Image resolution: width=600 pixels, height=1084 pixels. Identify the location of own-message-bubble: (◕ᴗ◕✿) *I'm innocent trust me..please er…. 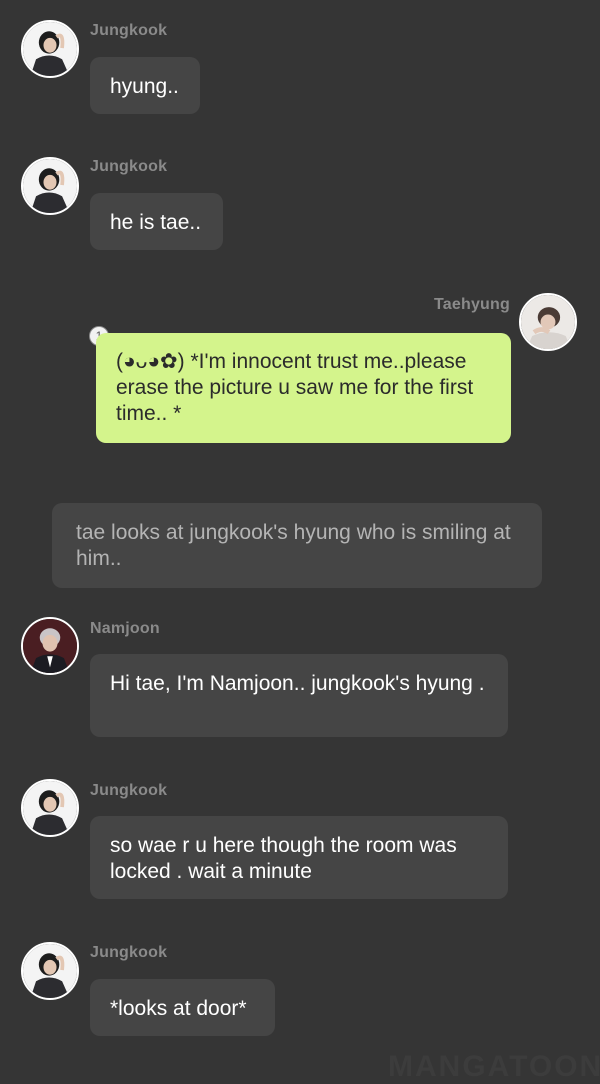
(303, 388).